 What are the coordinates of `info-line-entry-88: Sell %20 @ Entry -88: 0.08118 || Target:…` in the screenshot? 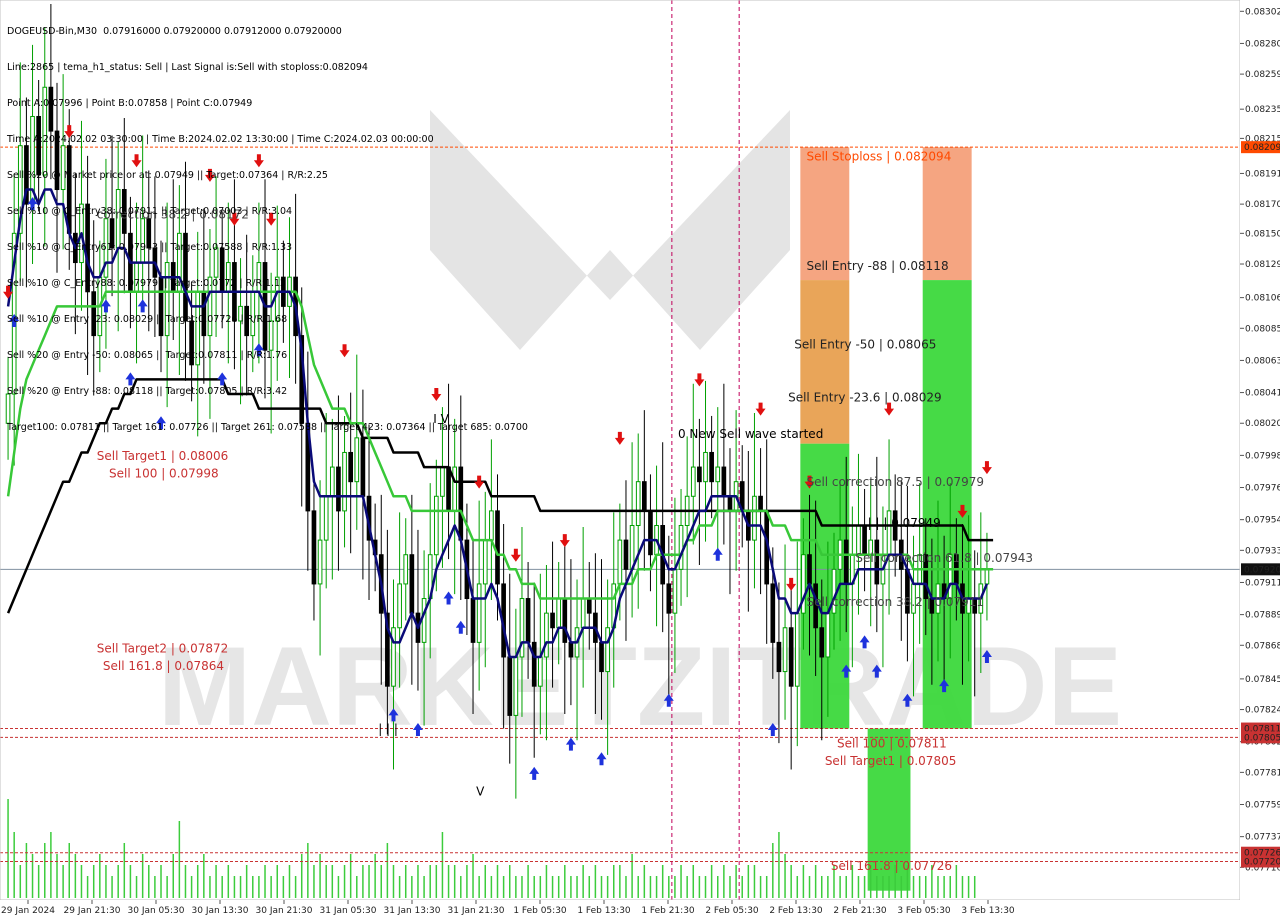 It's located at (147, 391).